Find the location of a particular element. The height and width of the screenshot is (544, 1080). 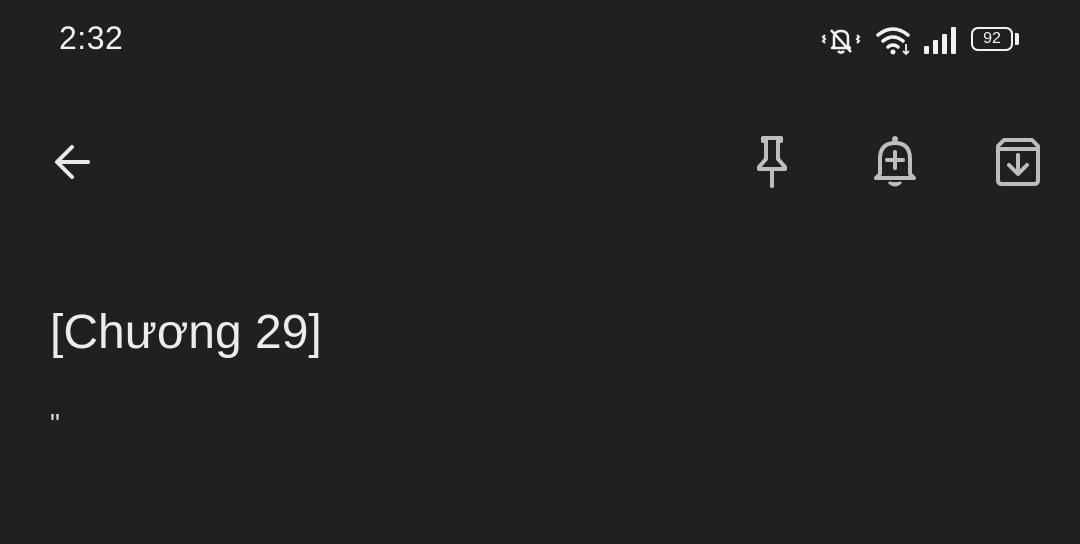

archive-button is located at coordinates (1018, 162).